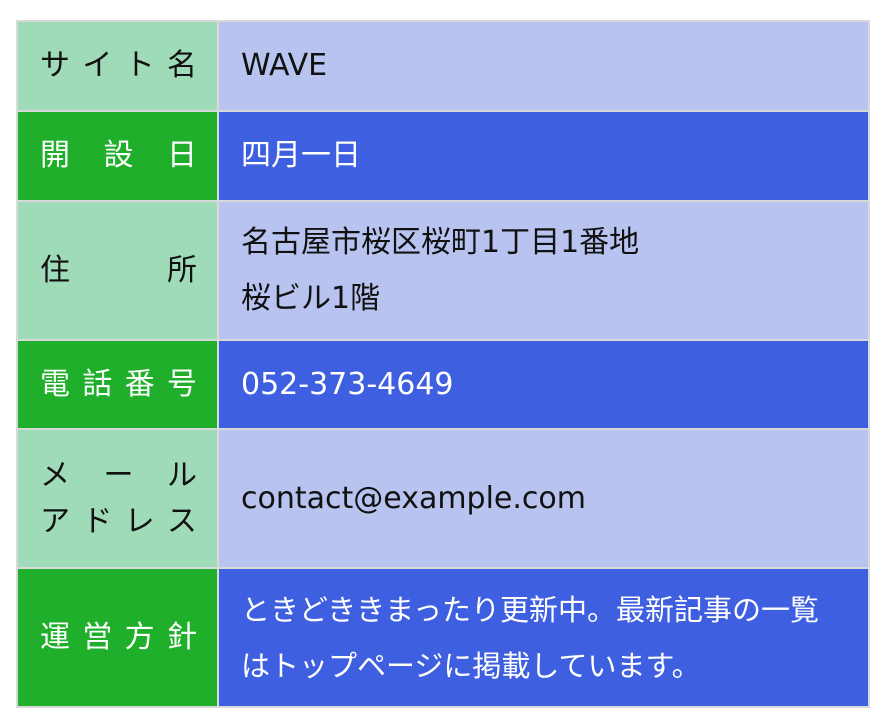  What do you see at coordinates (543, 156) in the screenshot?
I see `opening-date-value: 四月一日` at bounding box center [543, 156].